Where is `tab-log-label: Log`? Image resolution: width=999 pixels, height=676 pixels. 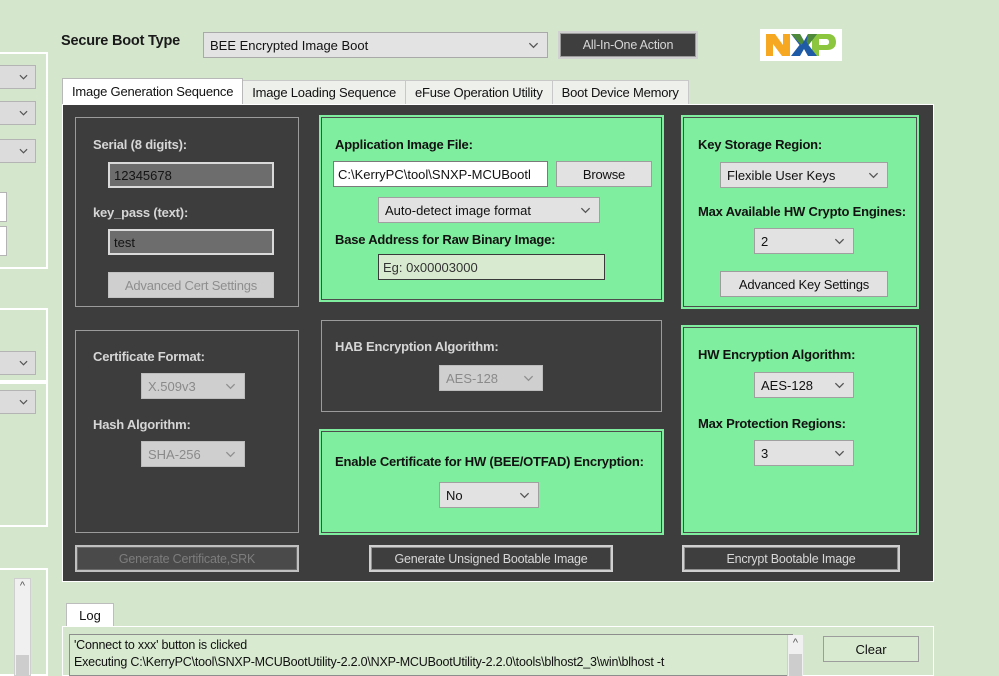
tab-log-label: Log is located at coordinates (90, 615).